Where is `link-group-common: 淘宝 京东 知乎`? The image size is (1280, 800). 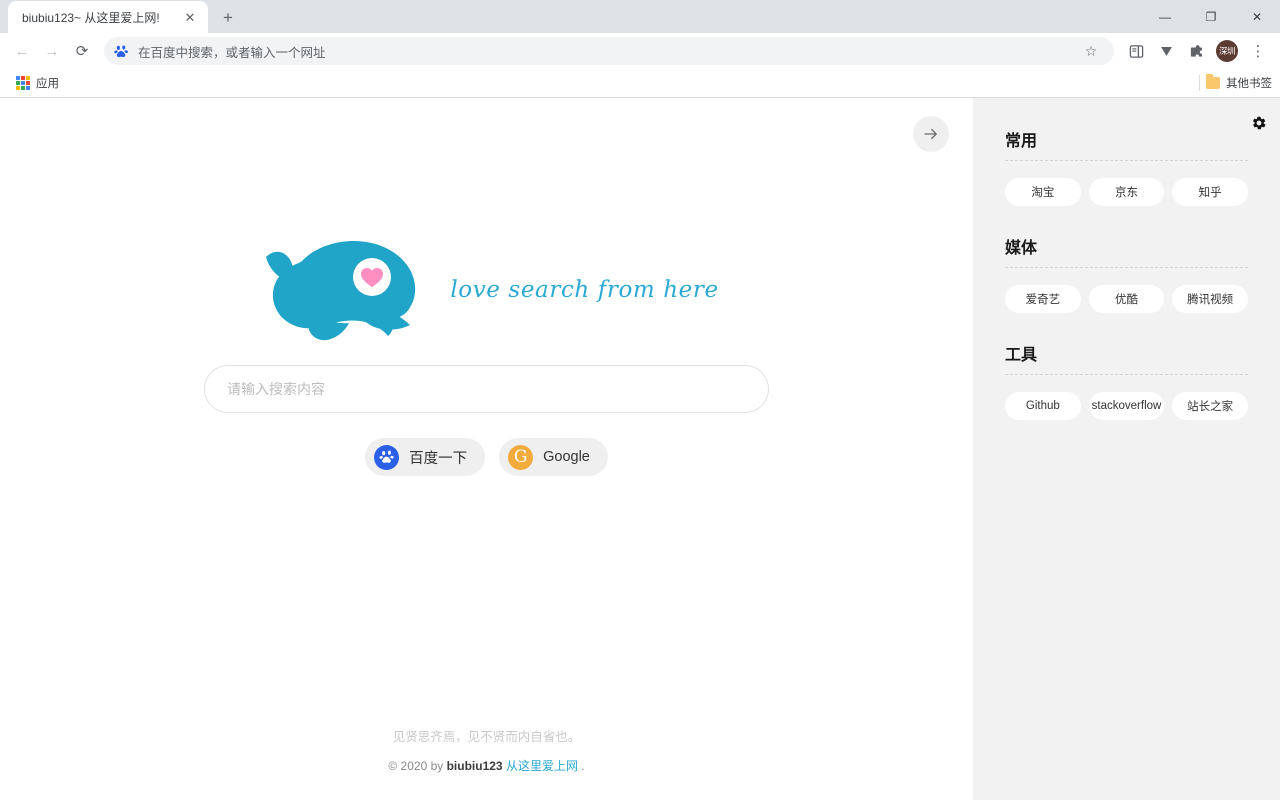 link-group-common: 淘宝 京东 知乎 is located at coordinates (1127, 192).